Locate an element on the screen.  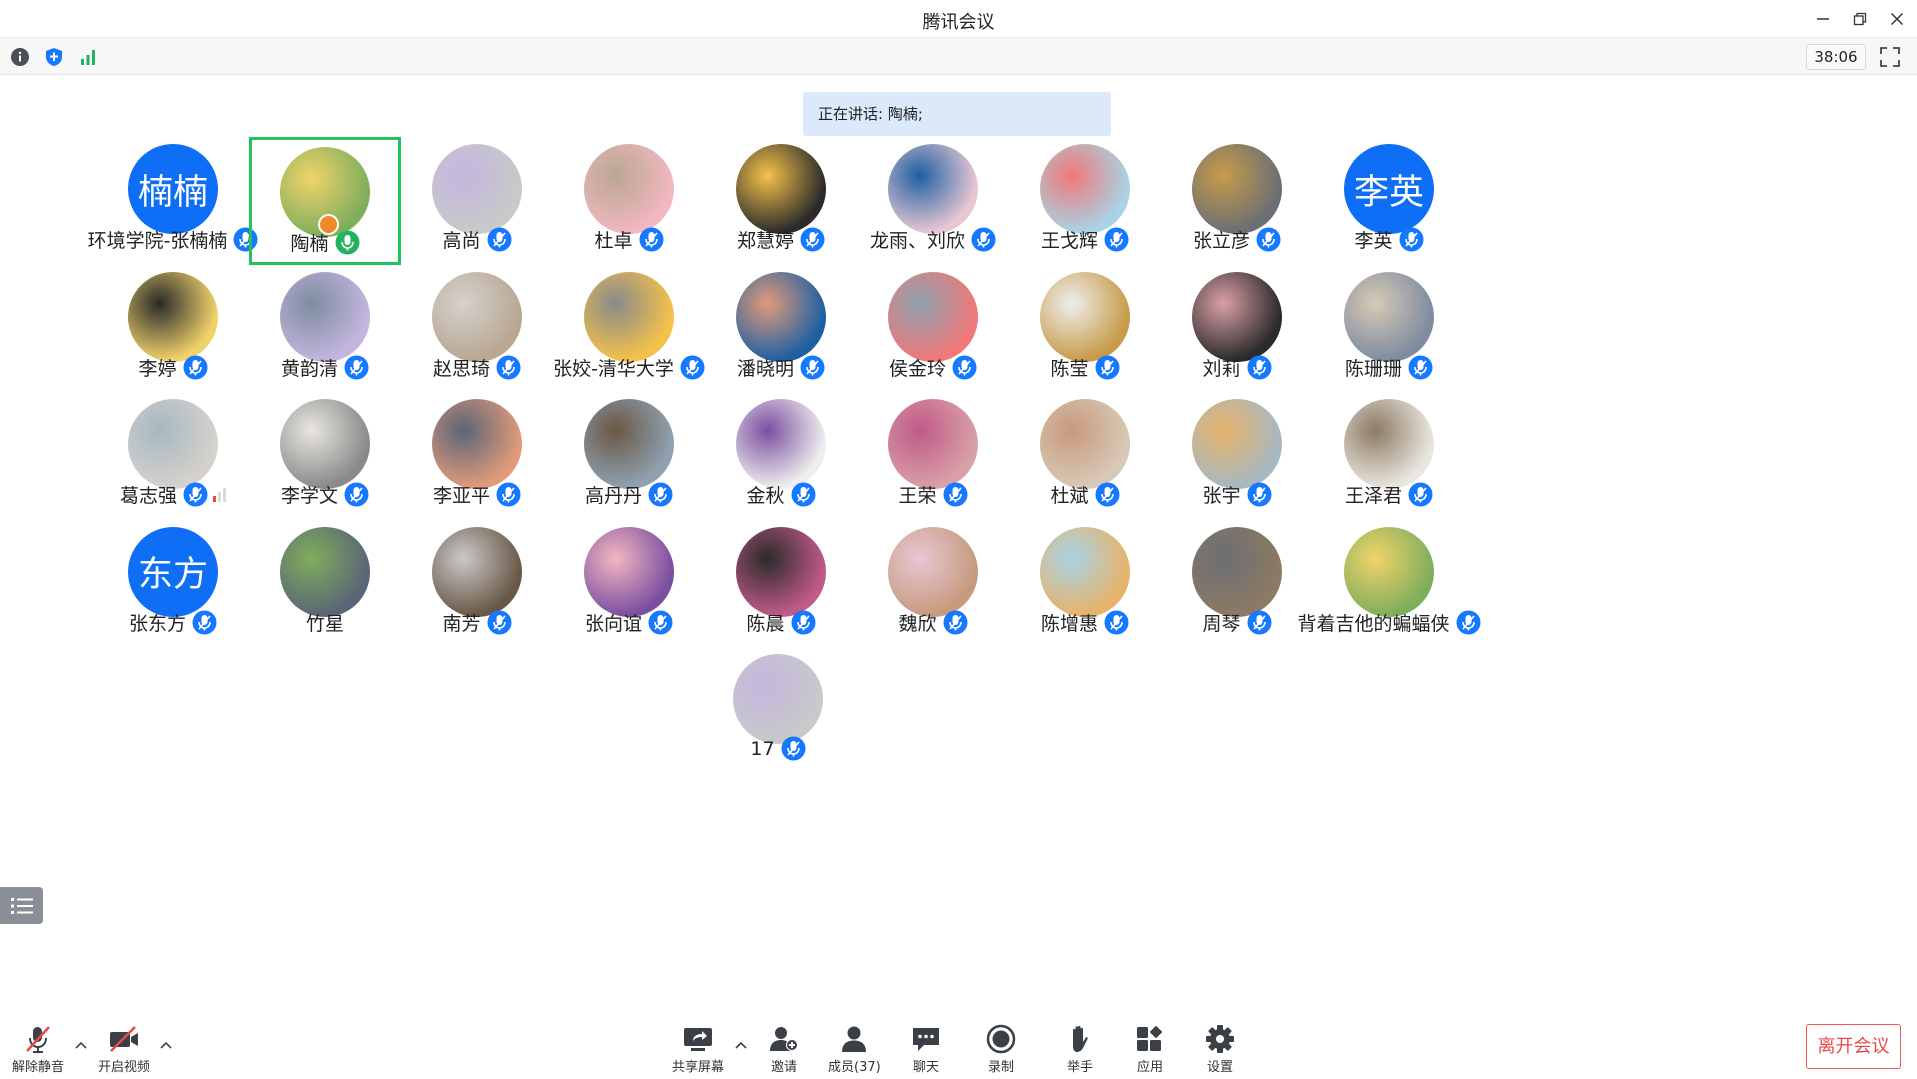
apps-button: 应用 is located at coordinates (1150, 1049).